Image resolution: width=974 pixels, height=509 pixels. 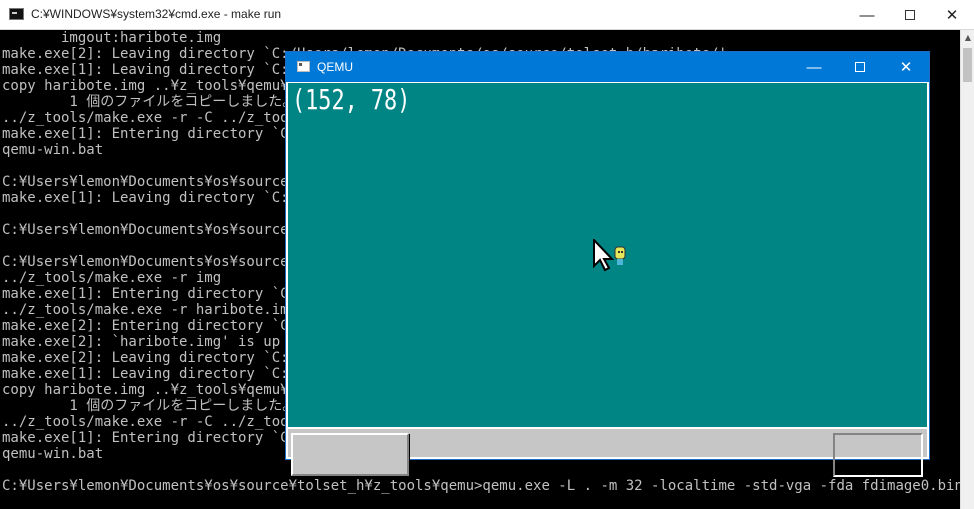 What do you see at coordinates (112, 278) in the screenshot?
I see `console-line: ../z_tools/make.exe -r img` at bounding box center [112, 278].